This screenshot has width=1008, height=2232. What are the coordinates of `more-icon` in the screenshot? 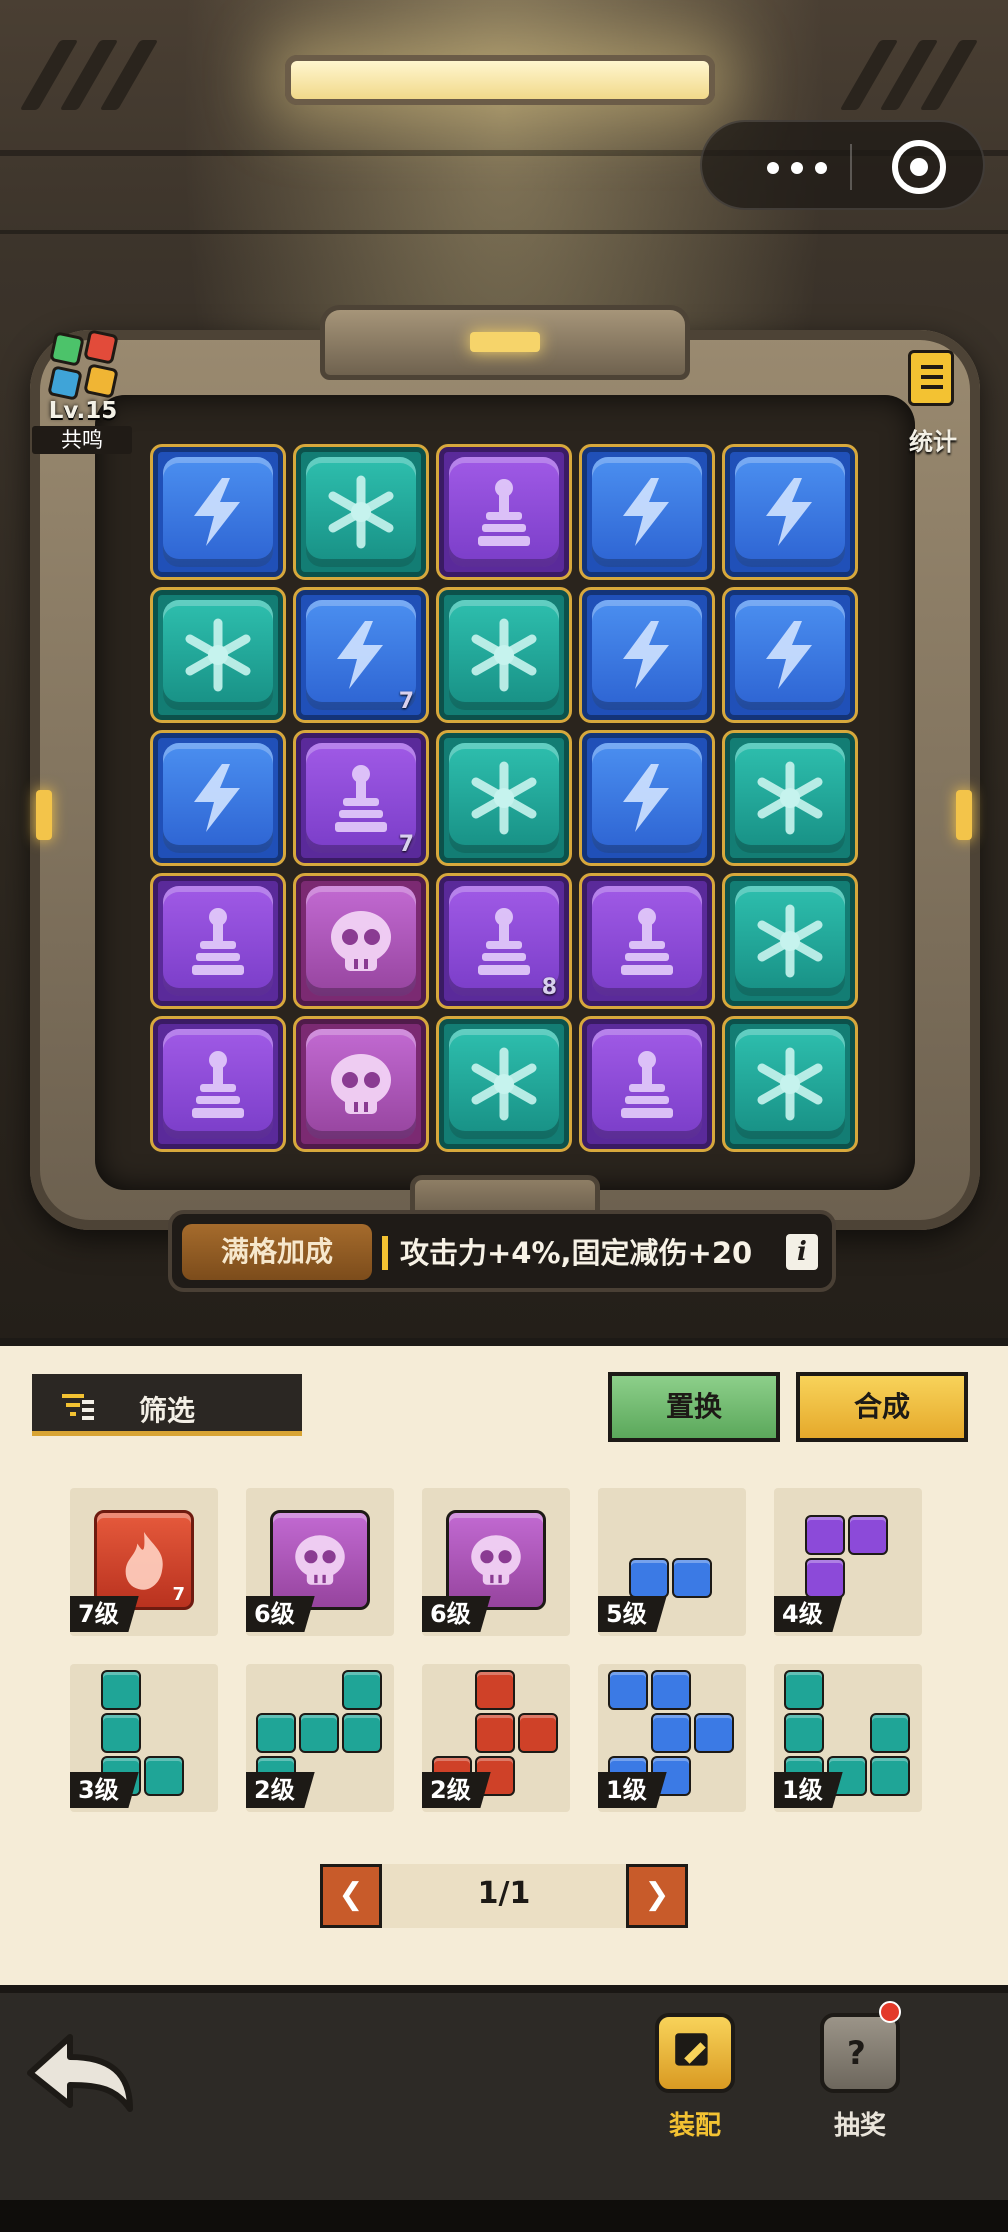 It's located at (797, 167).